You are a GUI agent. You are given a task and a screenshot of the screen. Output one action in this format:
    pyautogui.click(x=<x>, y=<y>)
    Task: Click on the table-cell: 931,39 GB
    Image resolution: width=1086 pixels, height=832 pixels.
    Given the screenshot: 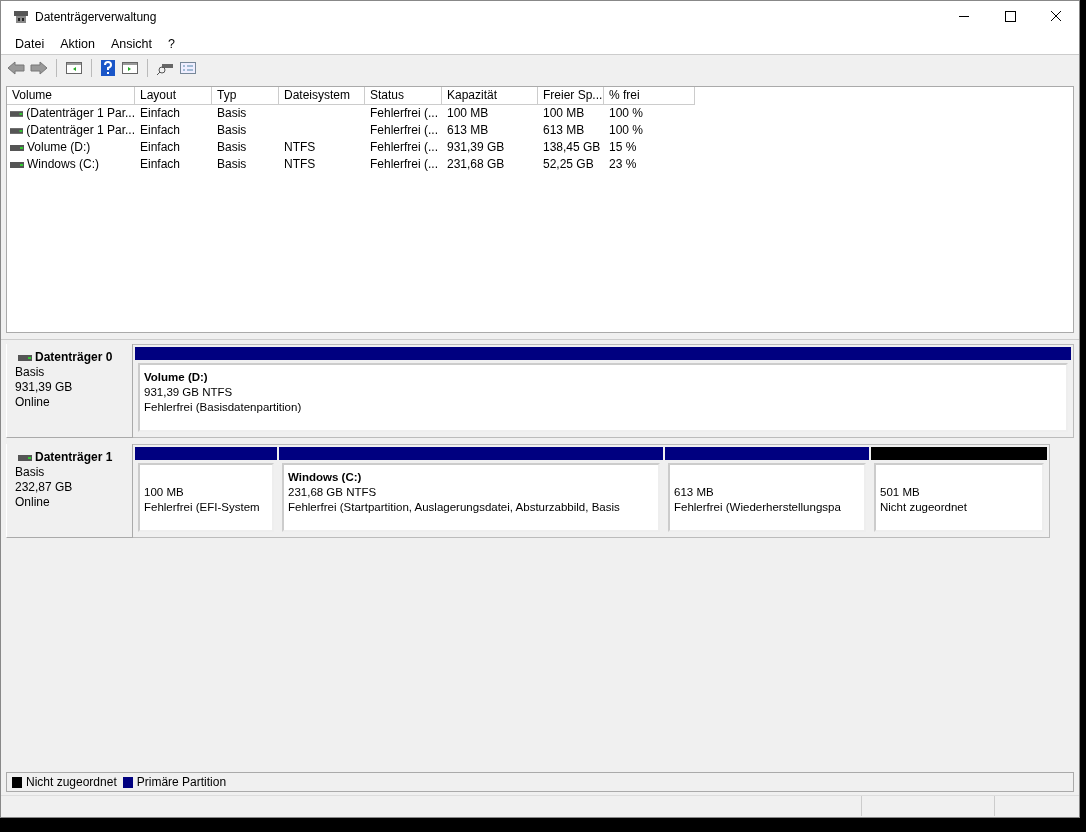 What is the action you would take?
    pyautogui.click(x=476, y=147)
    